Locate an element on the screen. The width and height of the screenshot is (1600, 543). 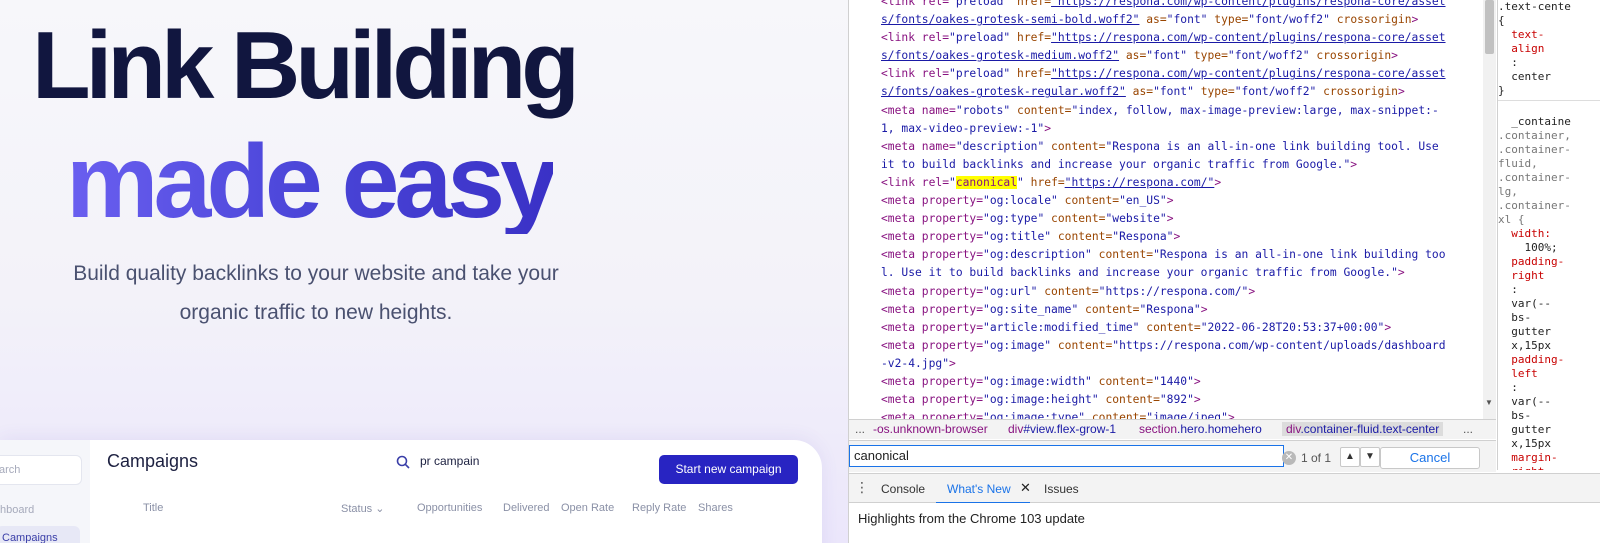
find-previous-button: ▲ is located at coordinates (1350, 457).